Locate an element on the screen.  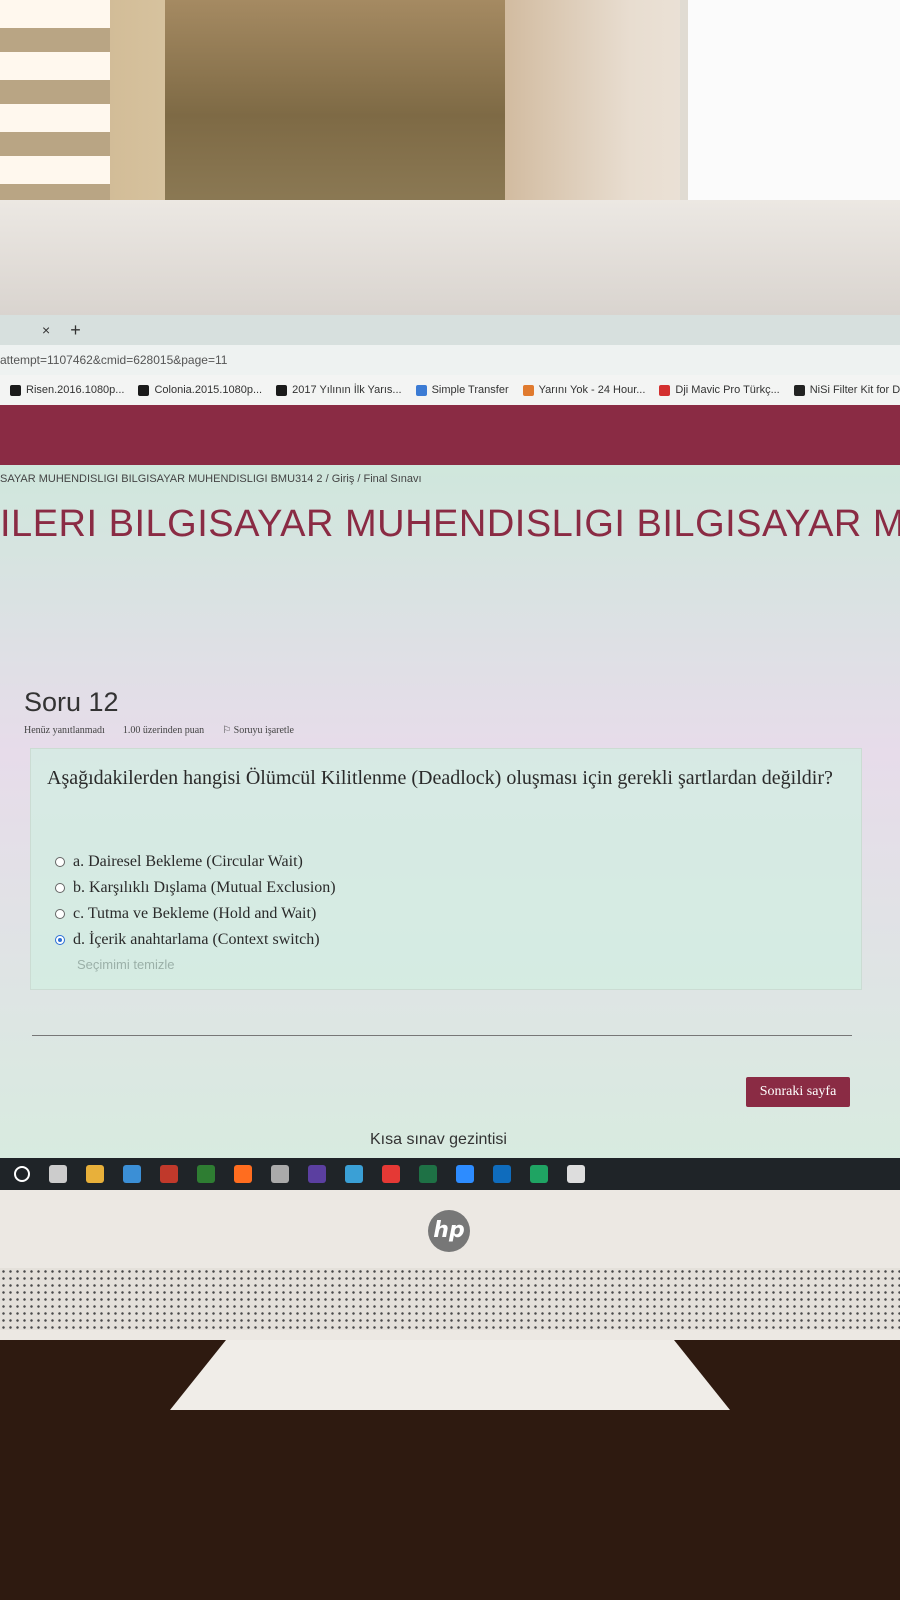
app-icon is located at coordinates (169, 1174).